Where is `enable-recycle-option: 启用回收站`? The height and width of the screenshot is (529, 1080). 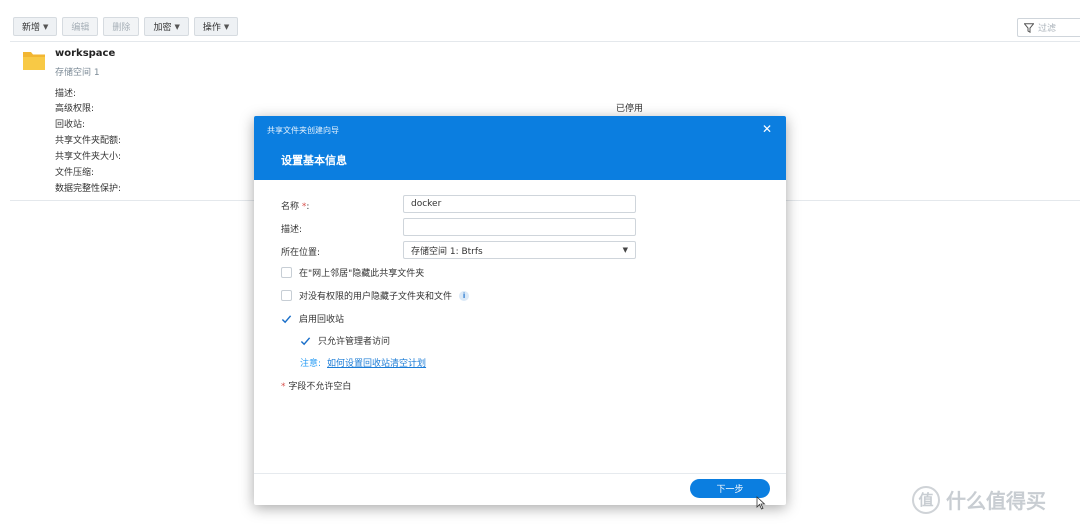 enable-recycle-option: 启用回收站 is located at coordinates (312, 318).